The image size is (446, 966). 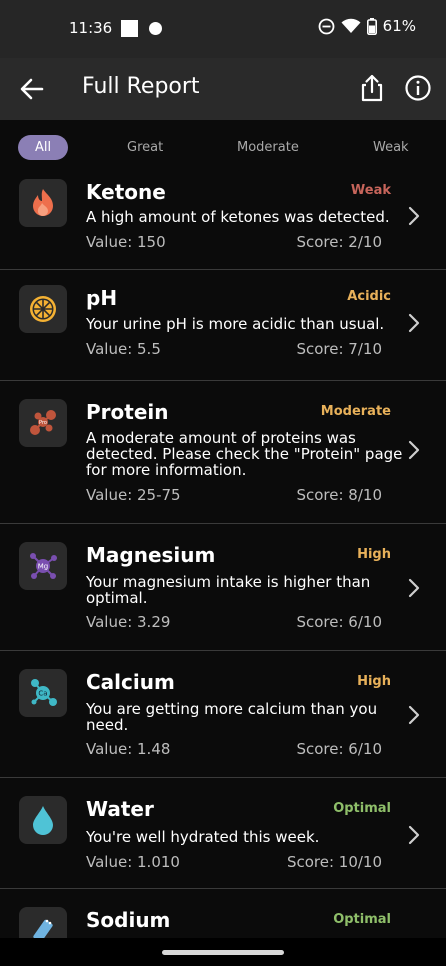 What do you see at coordinates (418, 88) in the screenshot?
I see `info-icon` at bounding box center [418, 88].